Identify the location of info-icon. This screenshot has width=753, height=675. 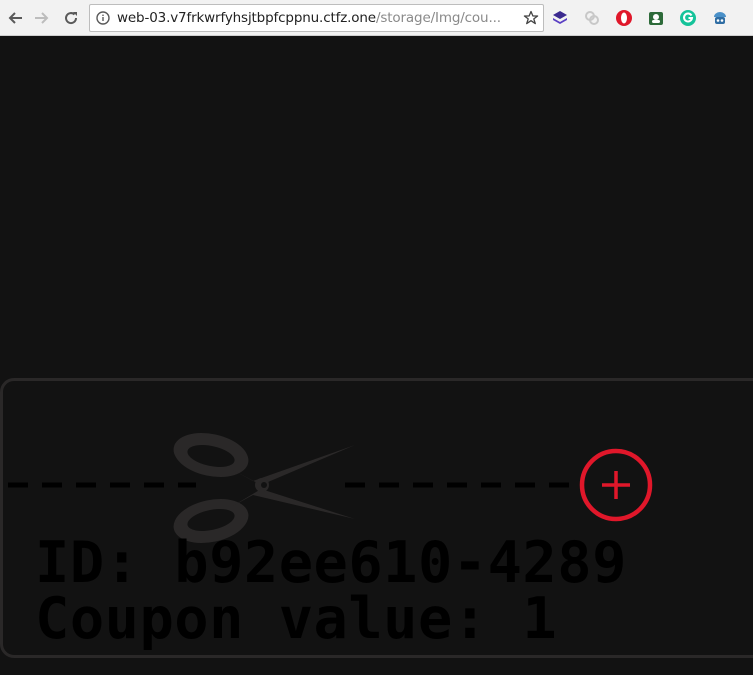
(103, 18).